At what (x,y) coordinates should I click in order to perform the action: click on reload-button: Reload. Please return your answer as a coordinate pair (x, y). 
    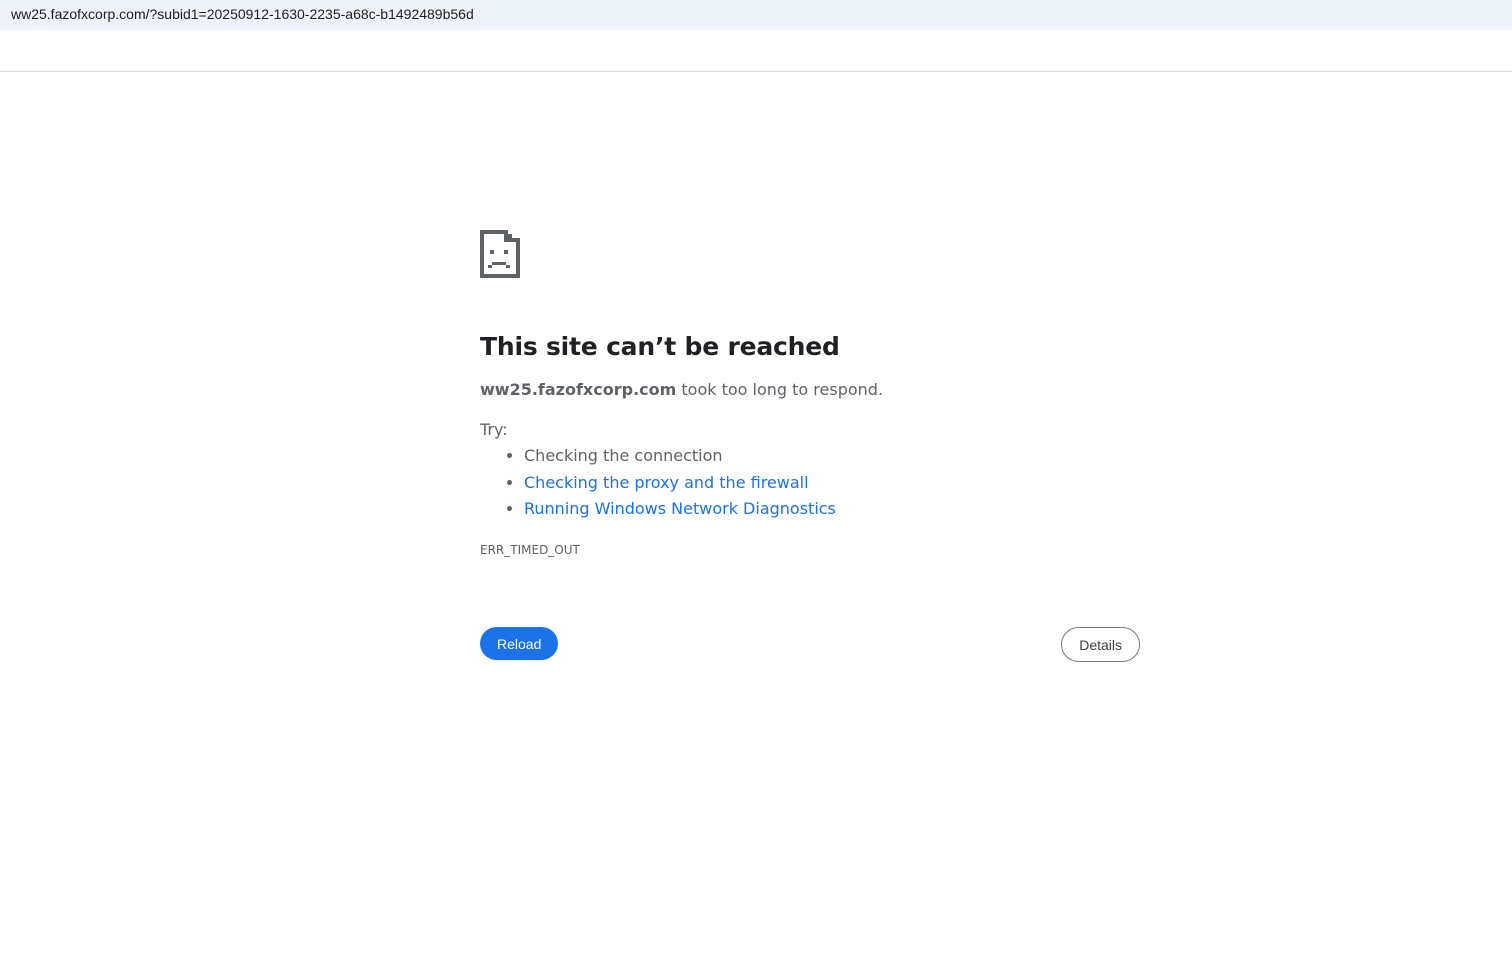
    Looking at the image, I should click on (519, 643).